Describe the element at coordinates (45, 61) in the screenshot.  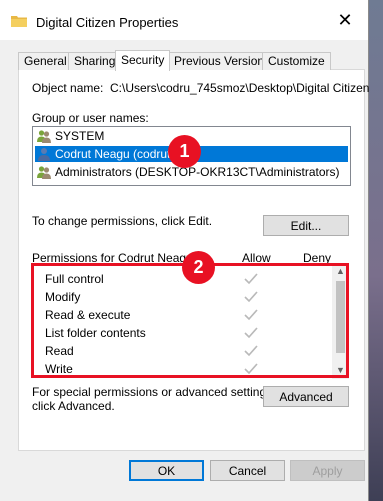
I see `tab-general: General` at that location.